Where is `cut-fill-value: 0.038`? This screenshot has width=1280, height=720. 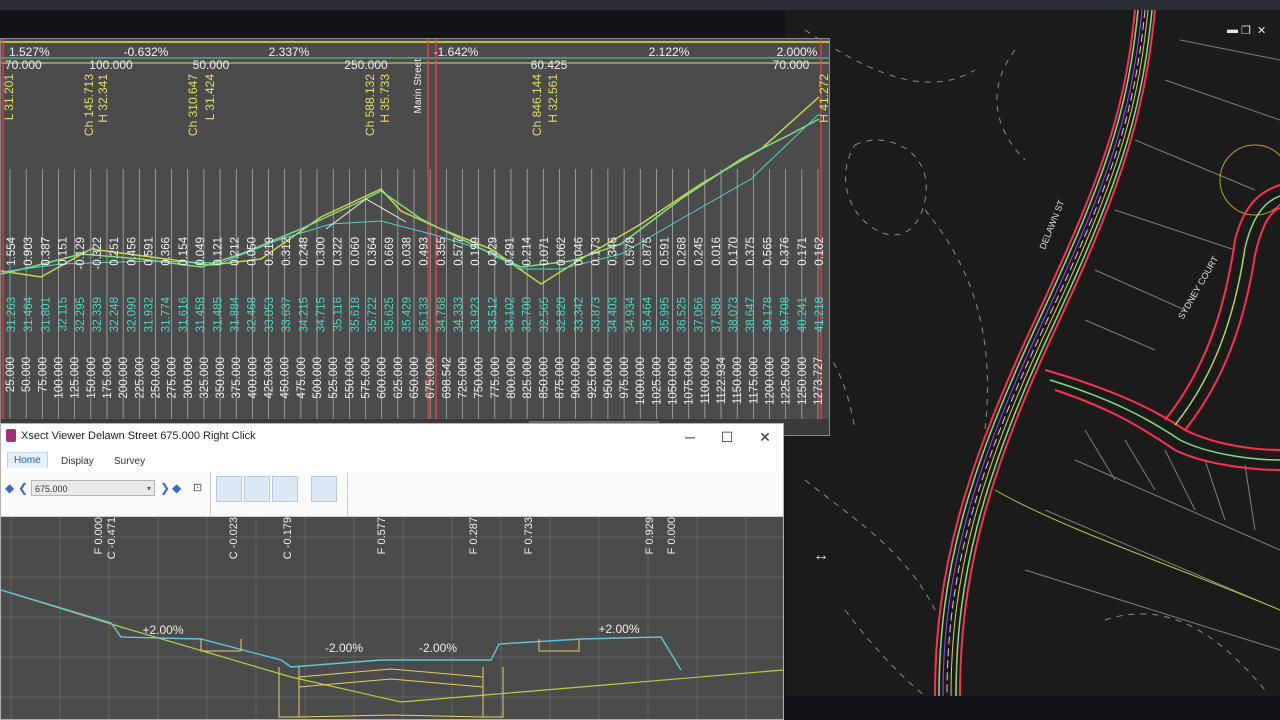
cut-fill-value: 0.038 is located at coordinates (407, 251).